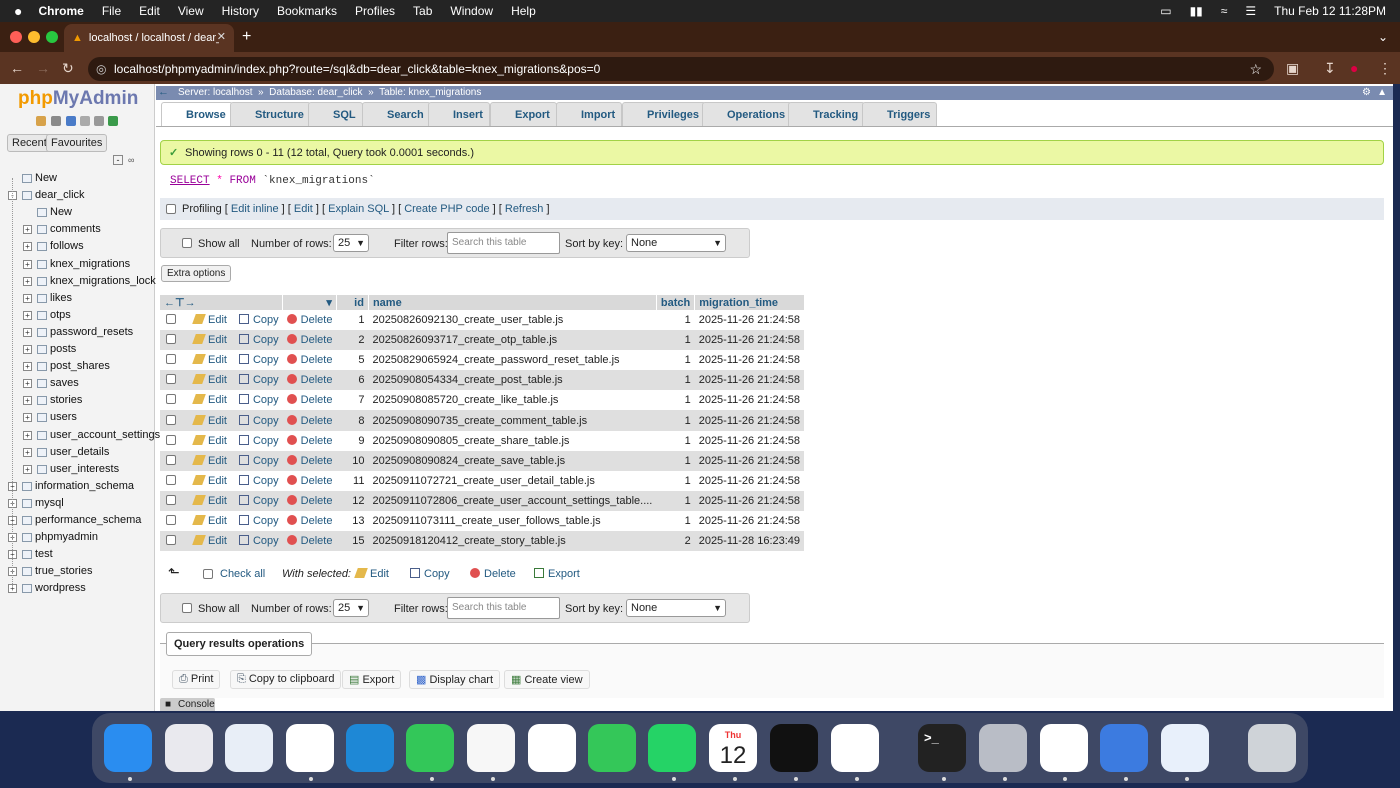 Image resolution: width=1400 pixels, height=788 pixels. I want to click on link-edit-inline: Edit inline, so click(255, 209).